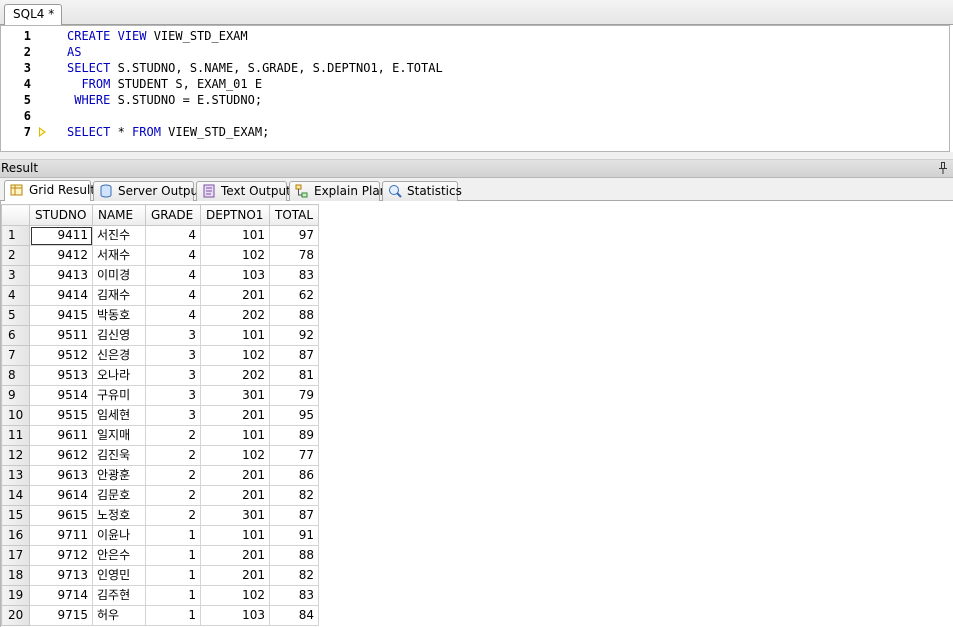 This screenshot has height=627, width=953. What do you see at coordinates (61, 435) in the screenshot?
I see `cell-studno: 9611` at bounding box center [61, 435].